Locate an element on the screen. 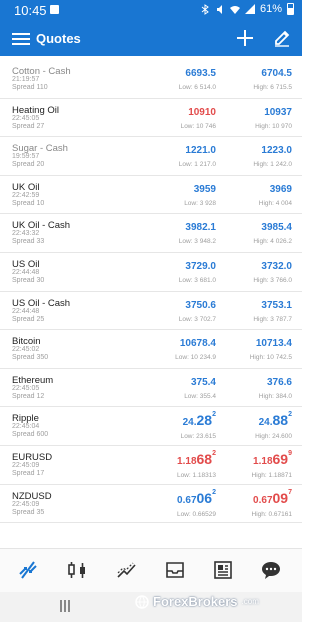  ask-price-main: 6704.5 is located at coordinates (276, 73).